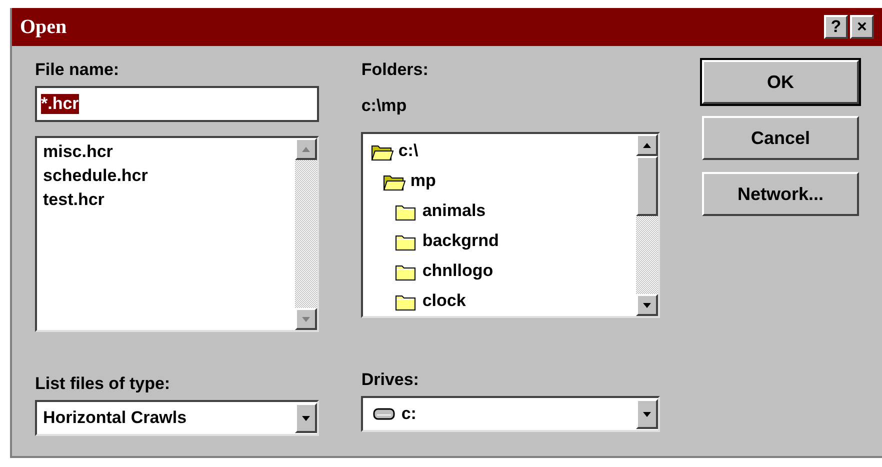 This screenshot has height=467, width=882. I want to click on help-button: ?, so click(836, 27).